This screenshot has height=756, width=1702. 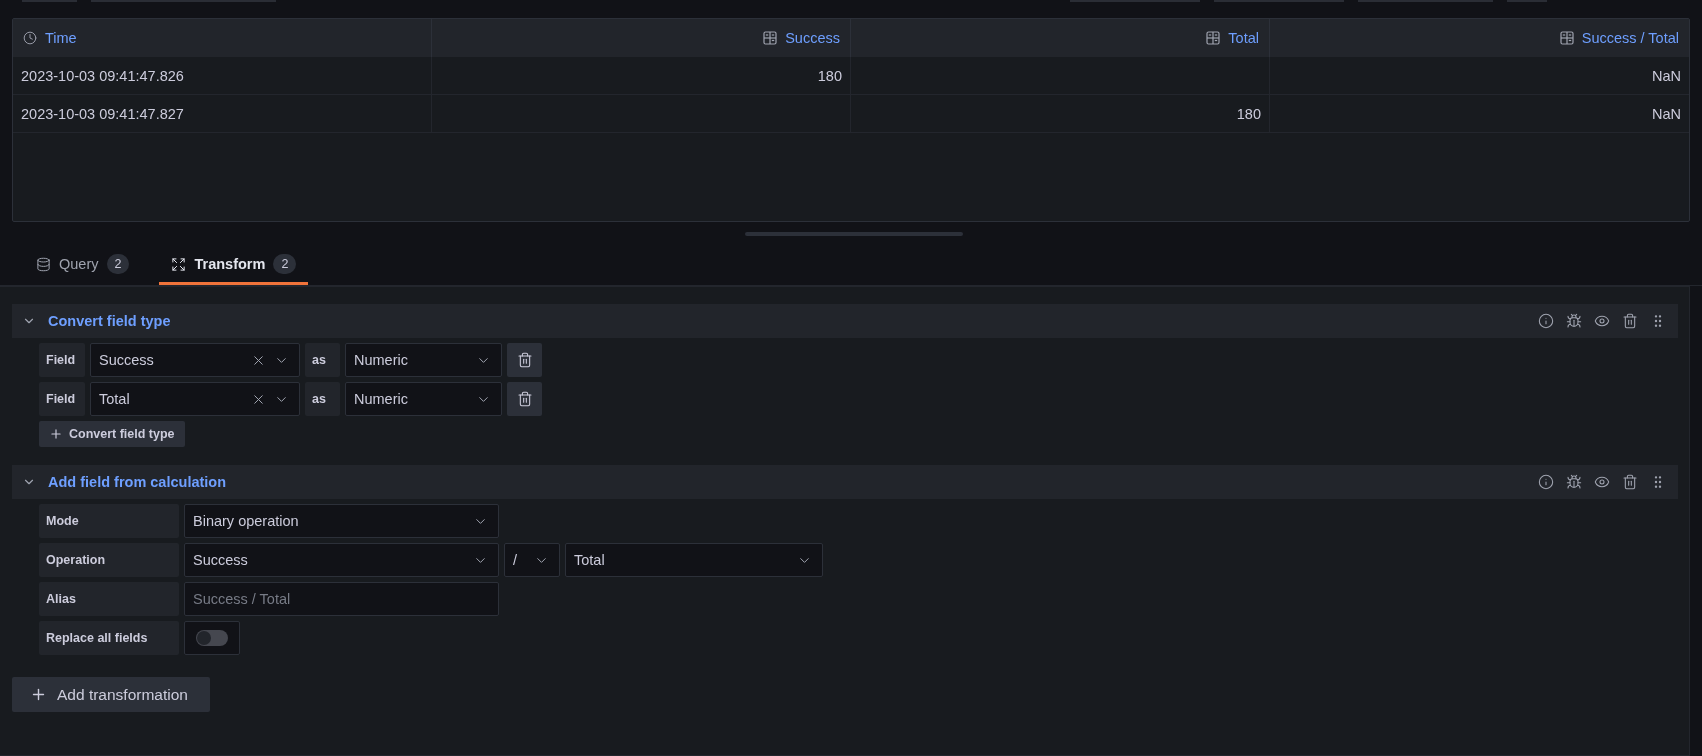 I want to click on table-cell: 2023-10-03 09:41:47.827, so click(x=102, y=113).